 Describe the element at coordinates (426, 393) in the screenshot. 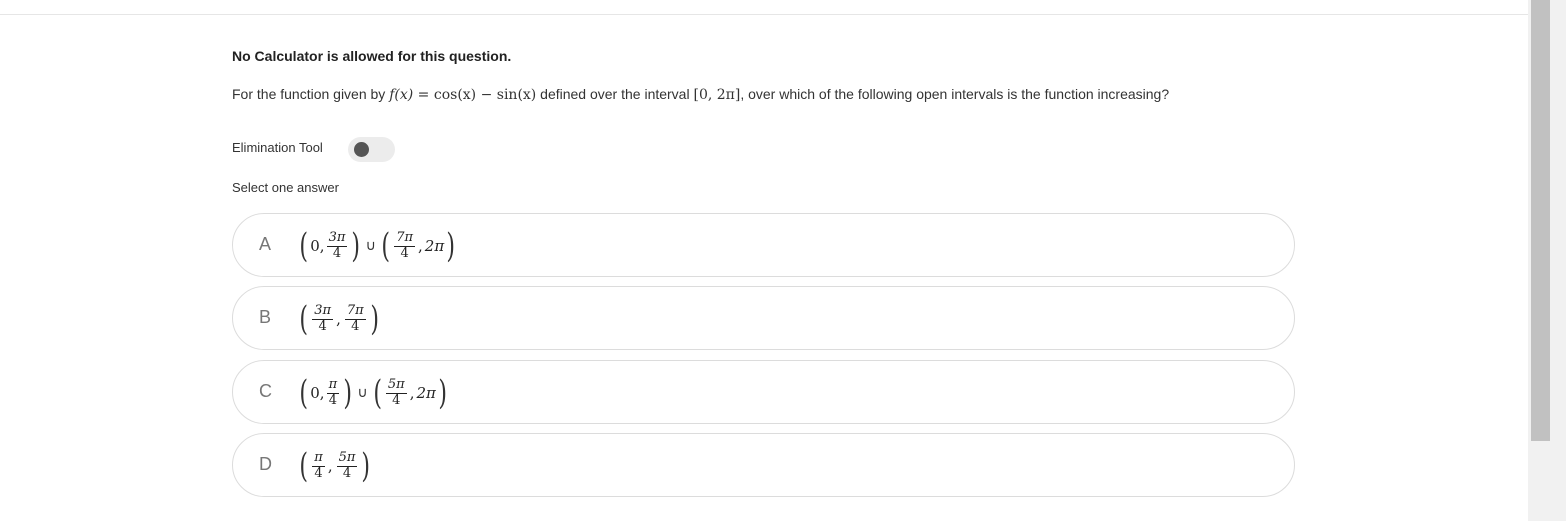

I see `option-c-right-end: 2π` at that location.